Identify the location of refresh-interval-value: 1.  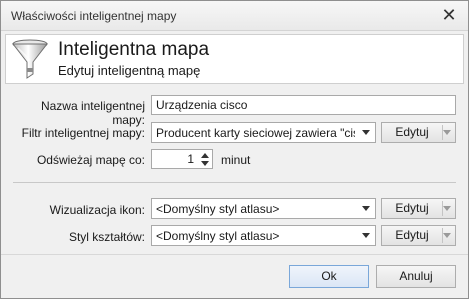
(190, 159).